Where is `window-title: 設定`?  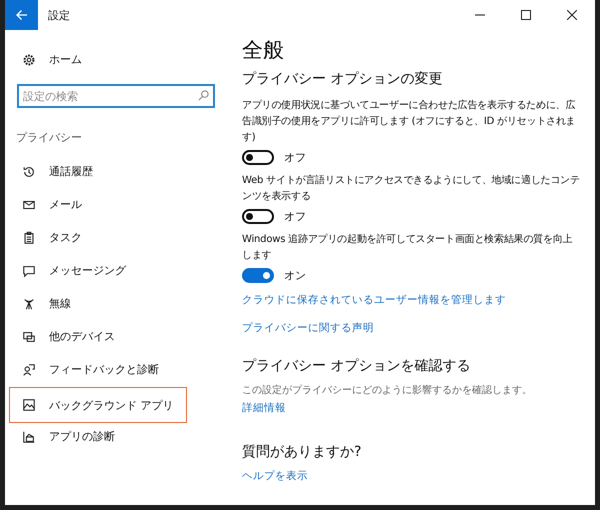 window-title: 設定 is located at coordinates (59, 15).